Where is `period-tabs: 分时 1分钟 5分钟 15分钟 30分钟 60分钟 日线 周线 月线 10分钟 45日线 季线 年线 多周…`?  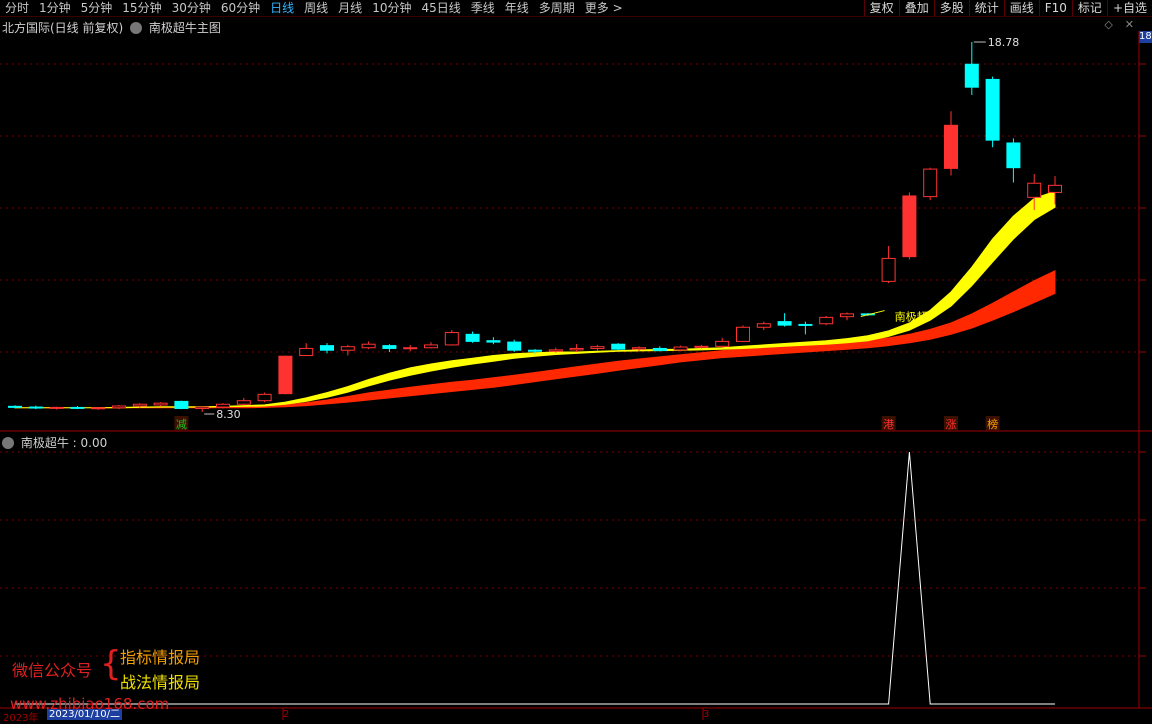
period-tabs: 分时 1分钟 5分钟 15分钟 30分钟 60分钟 日线 周线 月线 10分钟 45日线 季线 年线 多周… is located at coordinates (314, 8).